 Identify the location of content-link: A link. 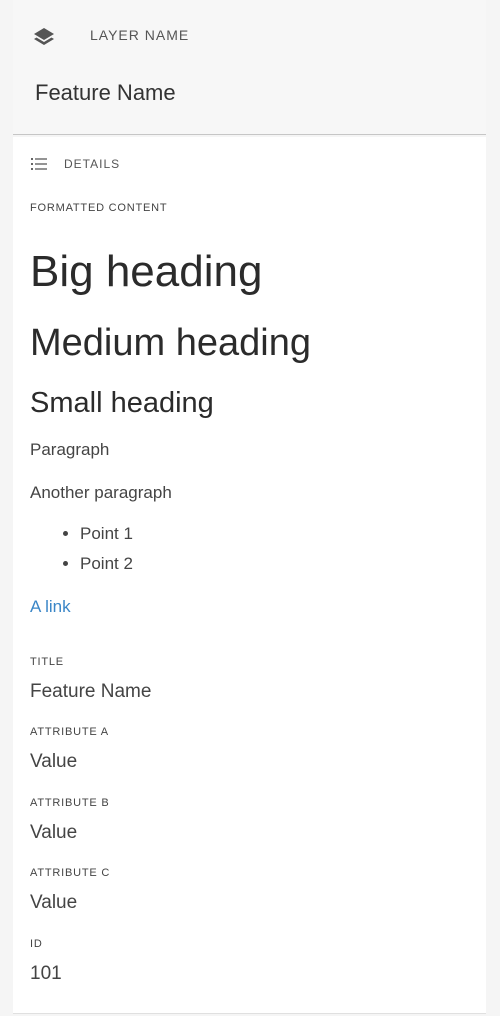
(50, 607).